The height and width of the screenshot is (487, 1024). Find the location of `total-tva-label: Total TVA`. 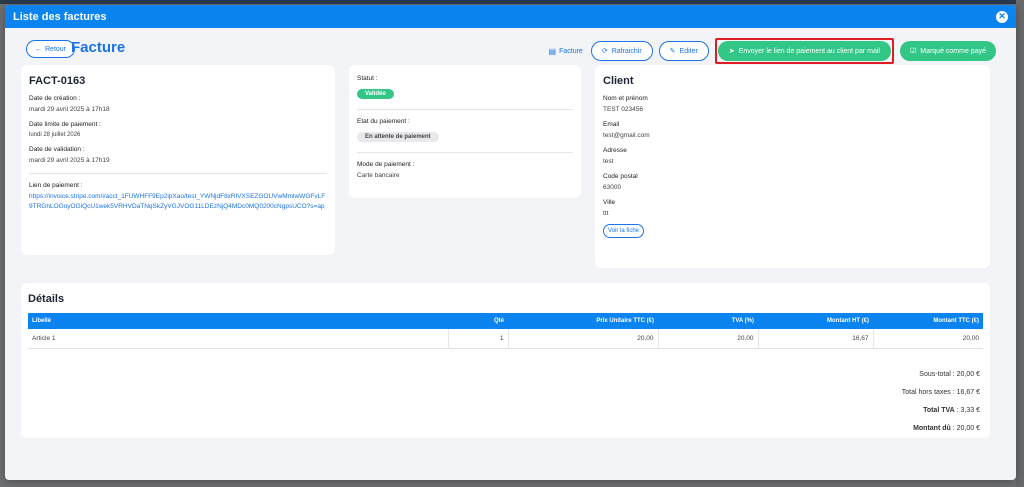

total-tva-label: Total TVA is located at coordinates (939, 410).